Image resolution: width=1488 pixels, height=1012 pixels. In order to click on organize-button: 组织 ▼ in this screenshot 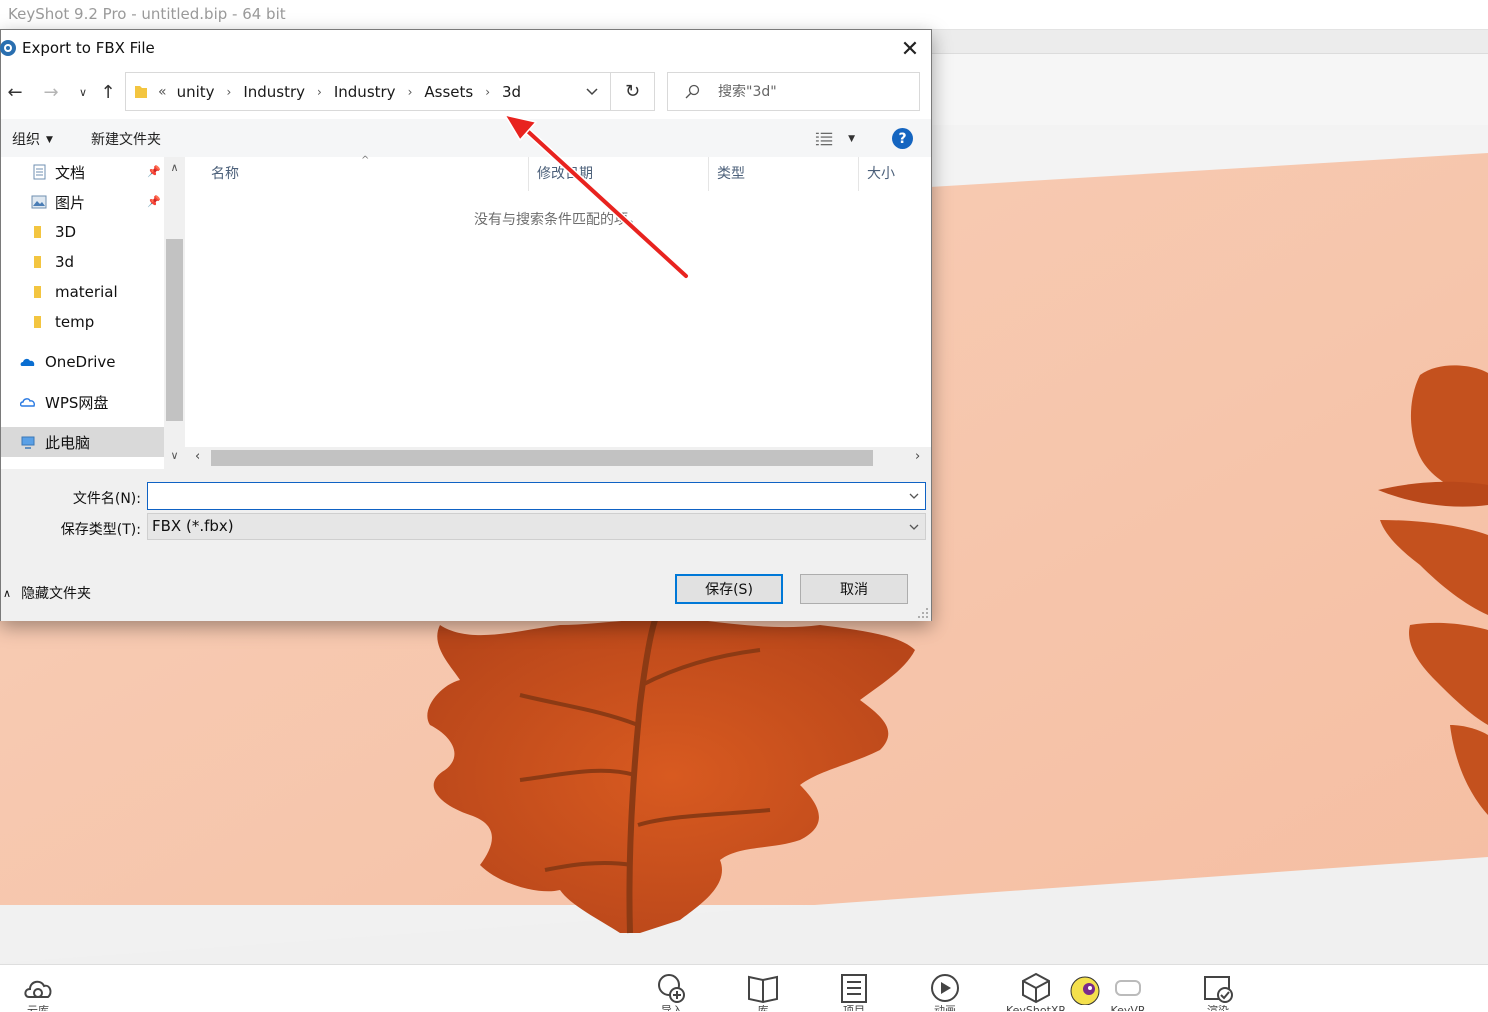, I will do `click(32, 139)`.